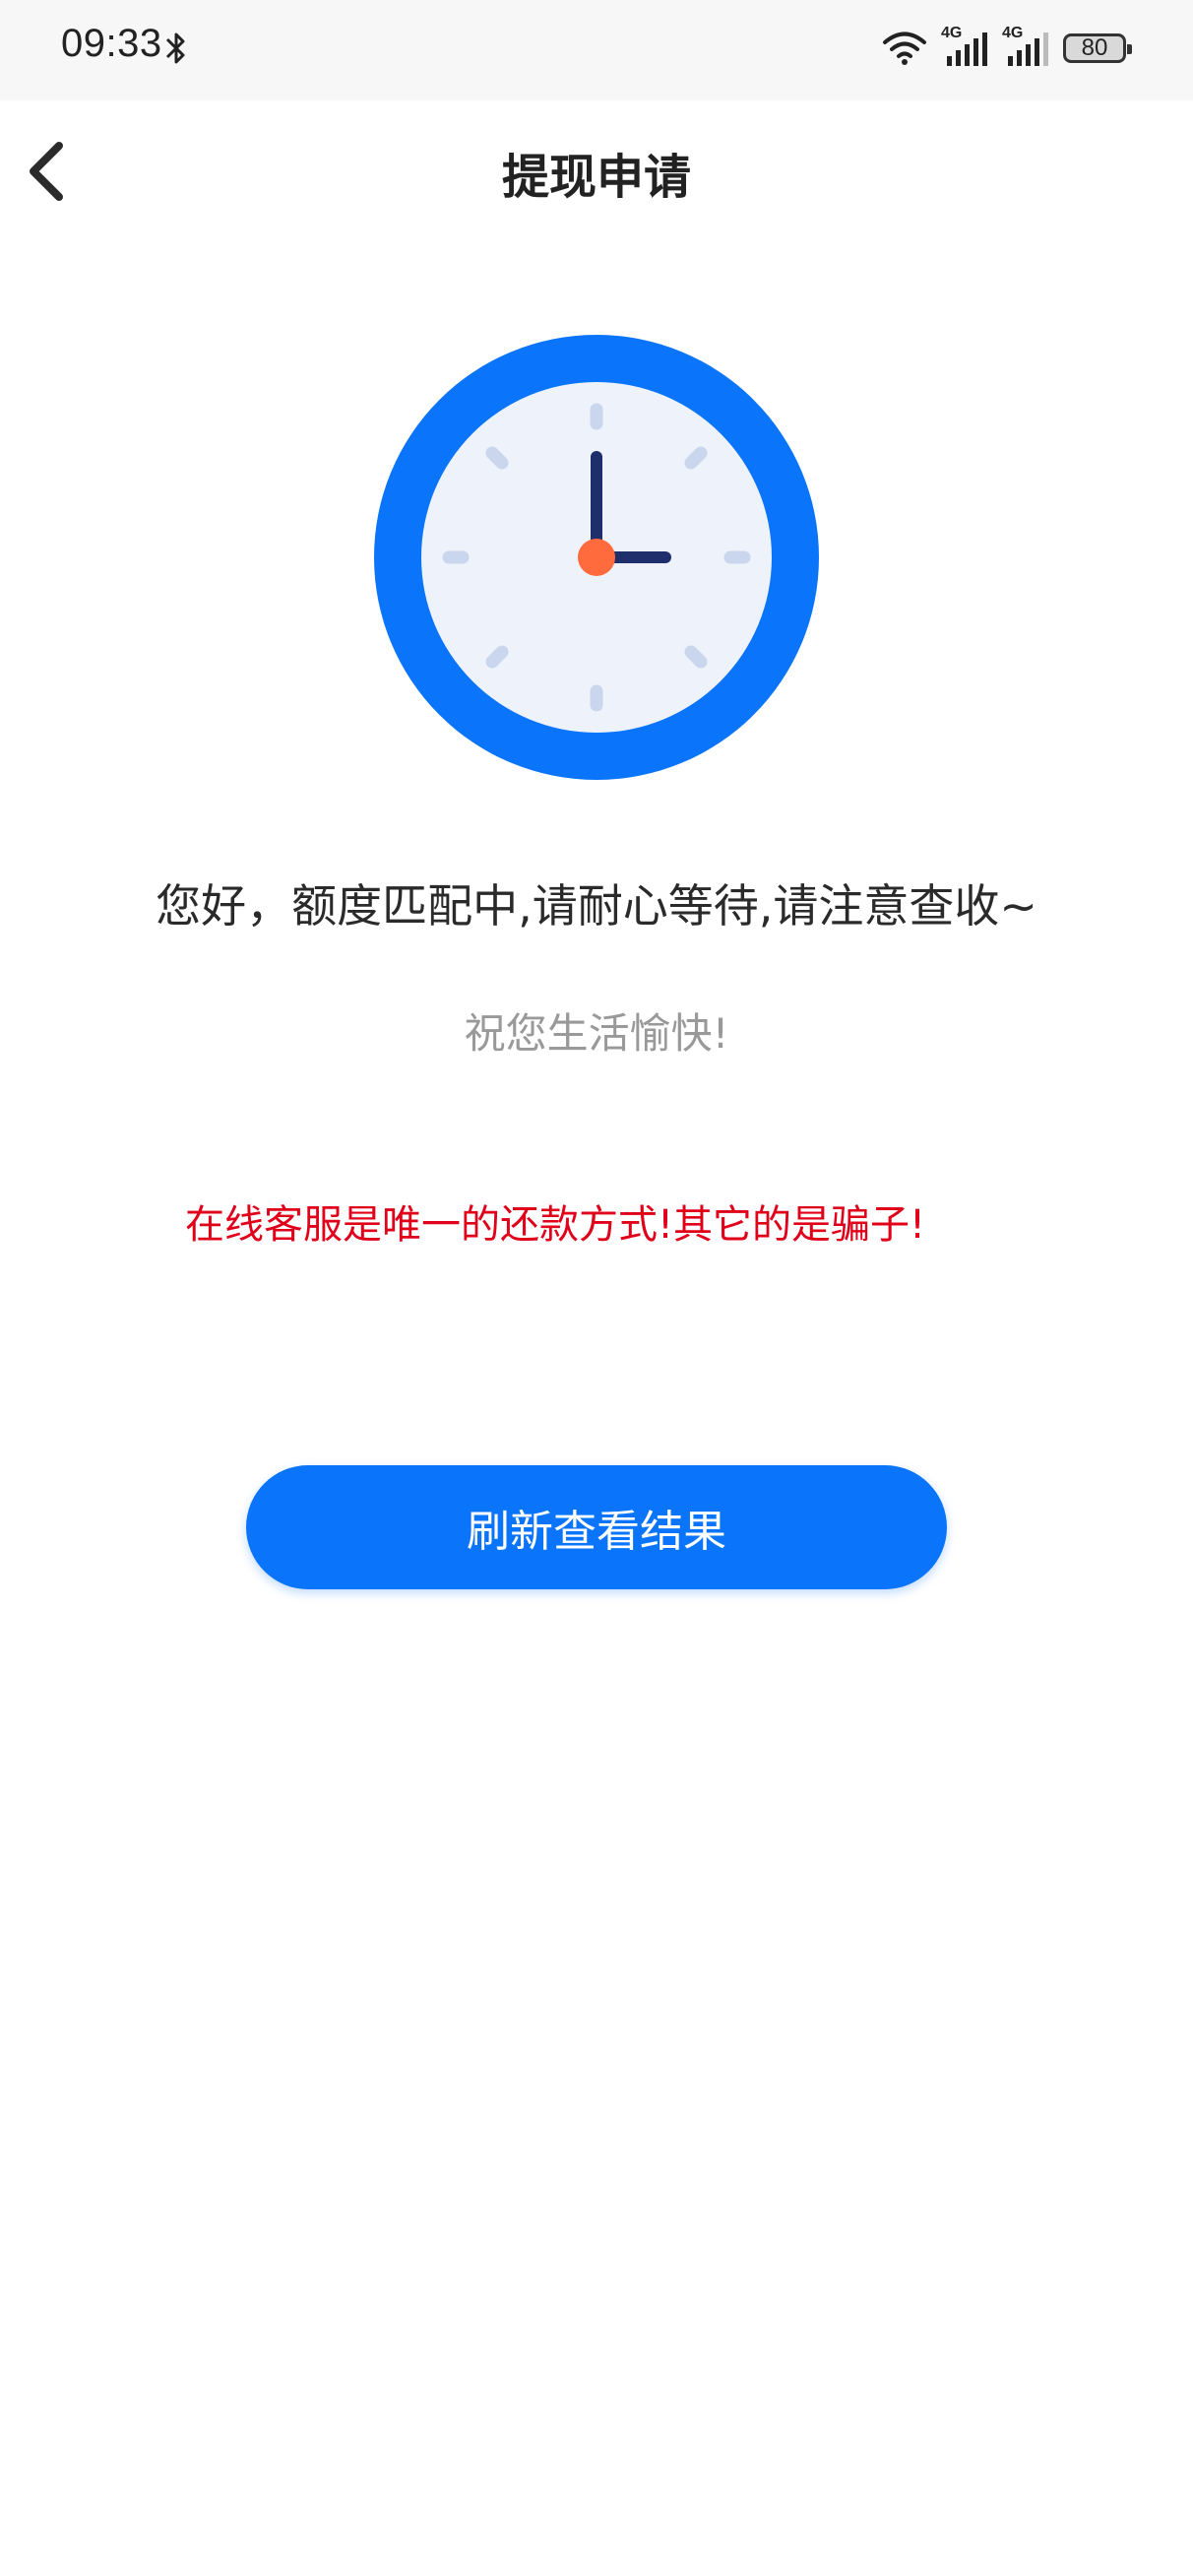 Image resolution: width=1193 pixels, height=2576 pixels. Describe the element at coordinates (596, 557) in the screenshot. I see `clock-icon` at that location.